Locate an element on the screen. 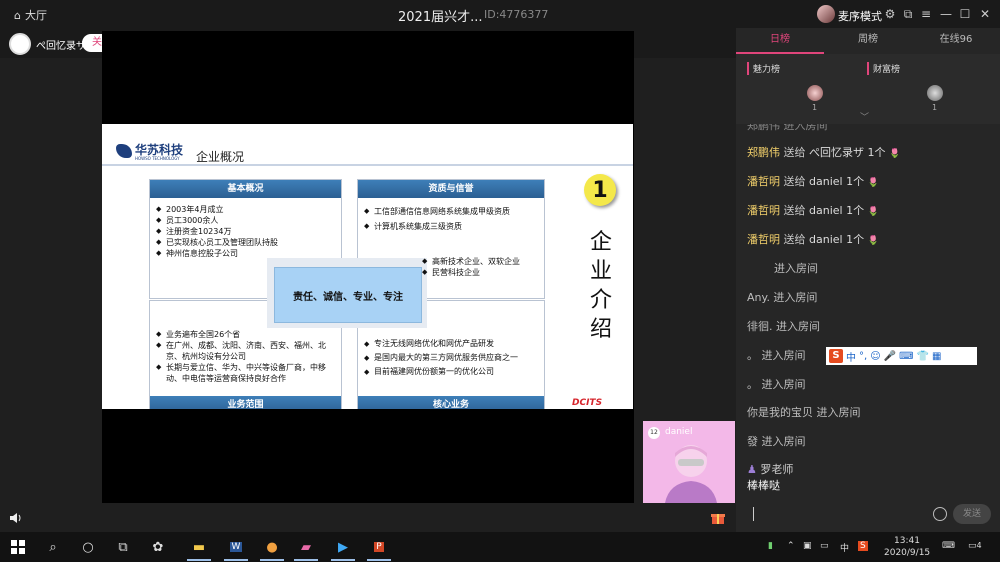 The image size is (1000, 562). notification-icon: ▭4 is located at coordinates (975, 546).